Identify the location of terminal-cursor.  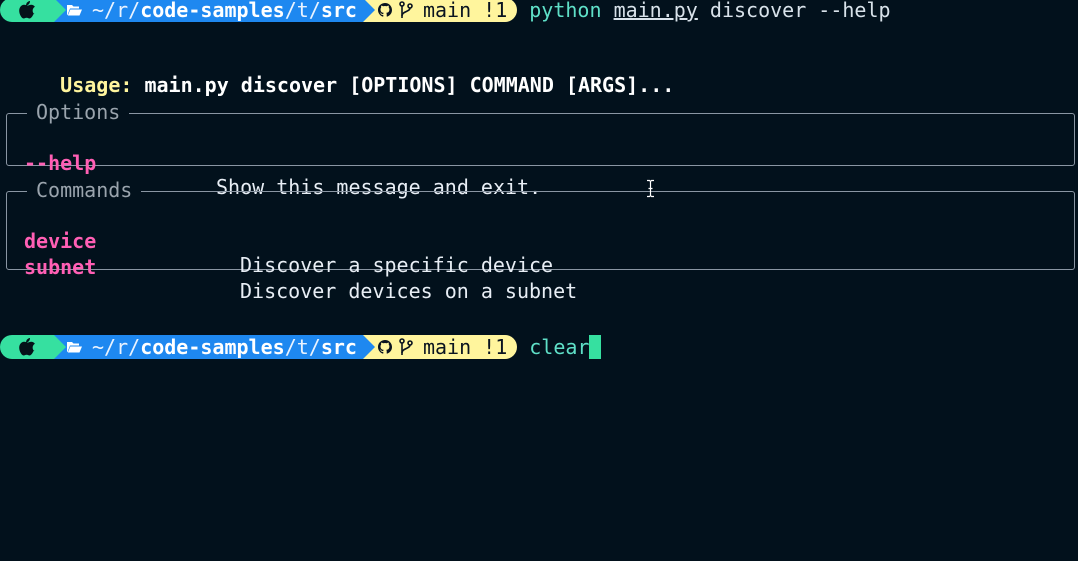
(595, 347).